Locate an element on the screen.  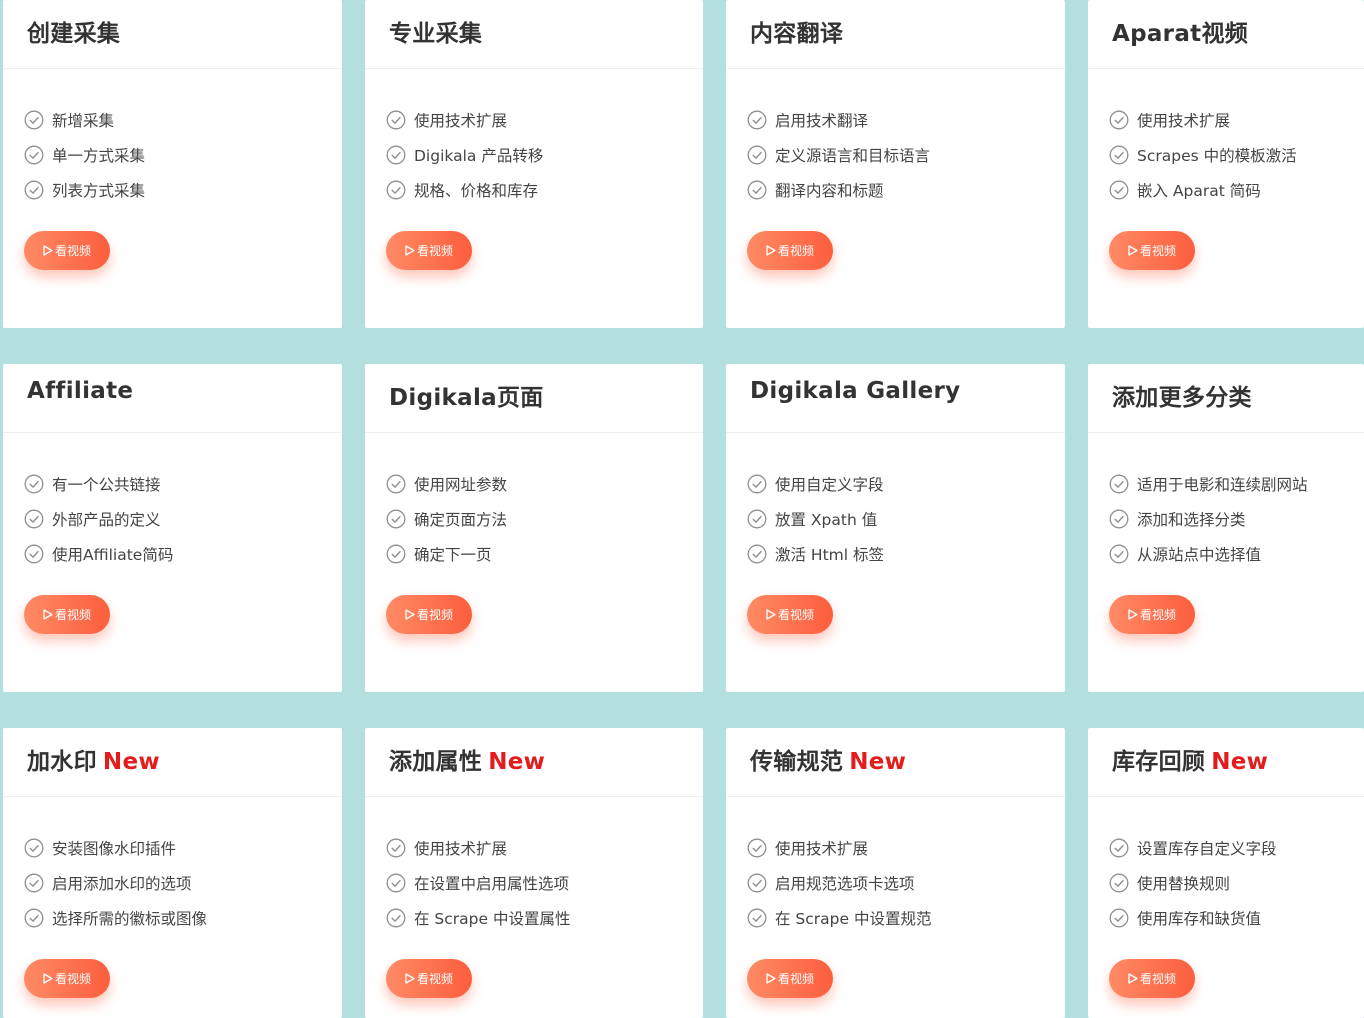
feature-list: 设置库存自定义字段 使用替换规则 使用库存和缺货值 is located at coordinates (1193, 882).